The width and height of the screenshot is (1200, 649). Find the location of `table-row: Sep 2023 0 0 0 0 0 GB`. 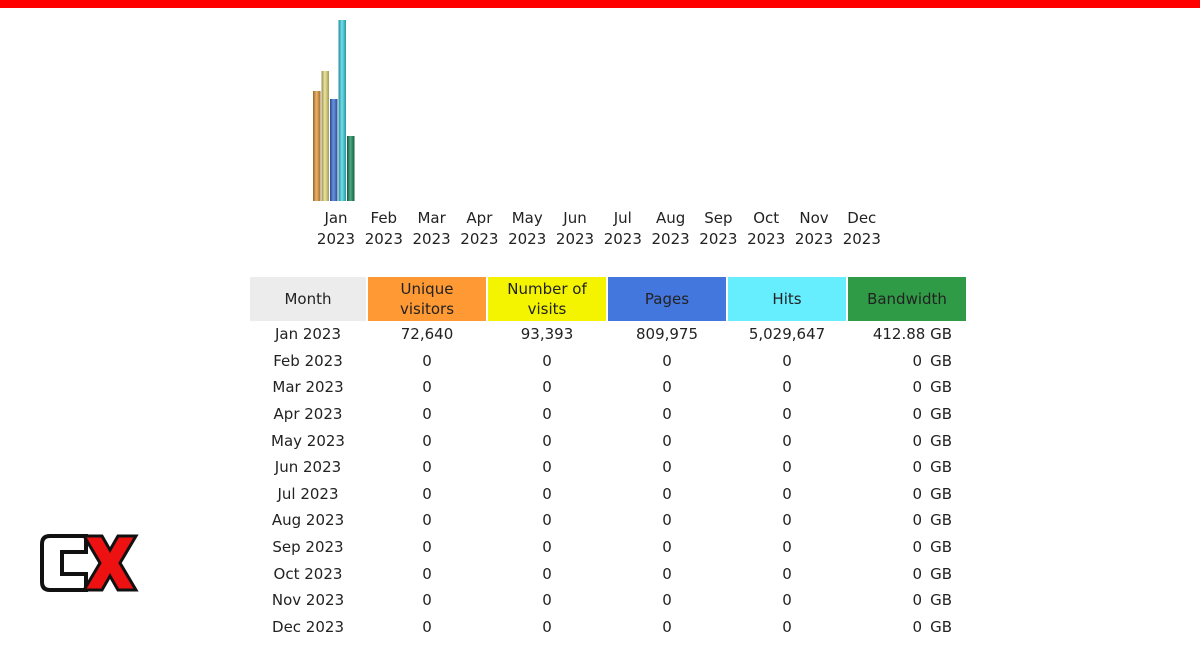

table-row: Sep 2023 0 0 0 0 0 GB is located at coordinates (608, 547).